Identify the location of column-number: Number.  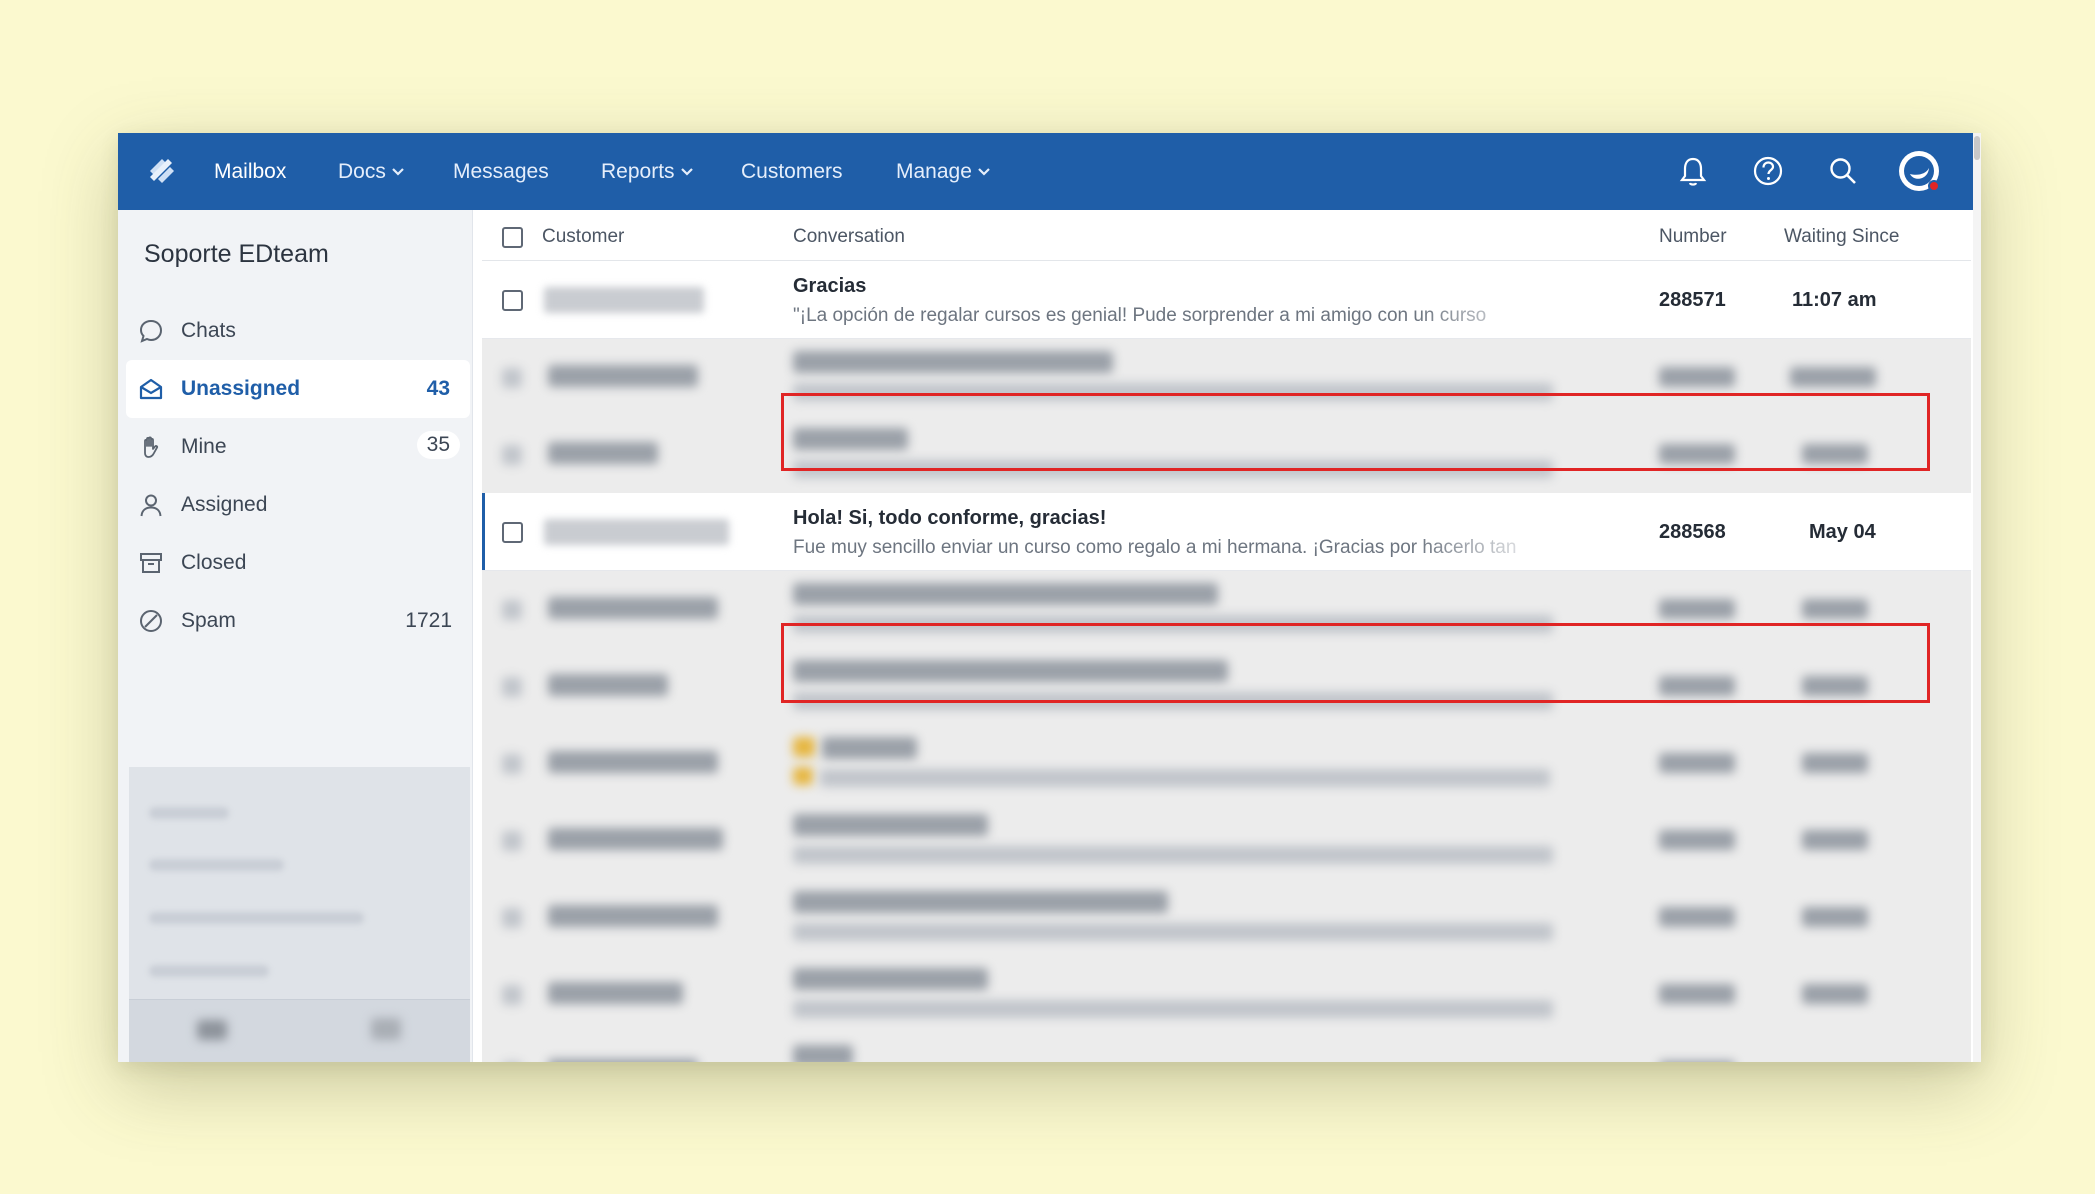
(1693, 237).